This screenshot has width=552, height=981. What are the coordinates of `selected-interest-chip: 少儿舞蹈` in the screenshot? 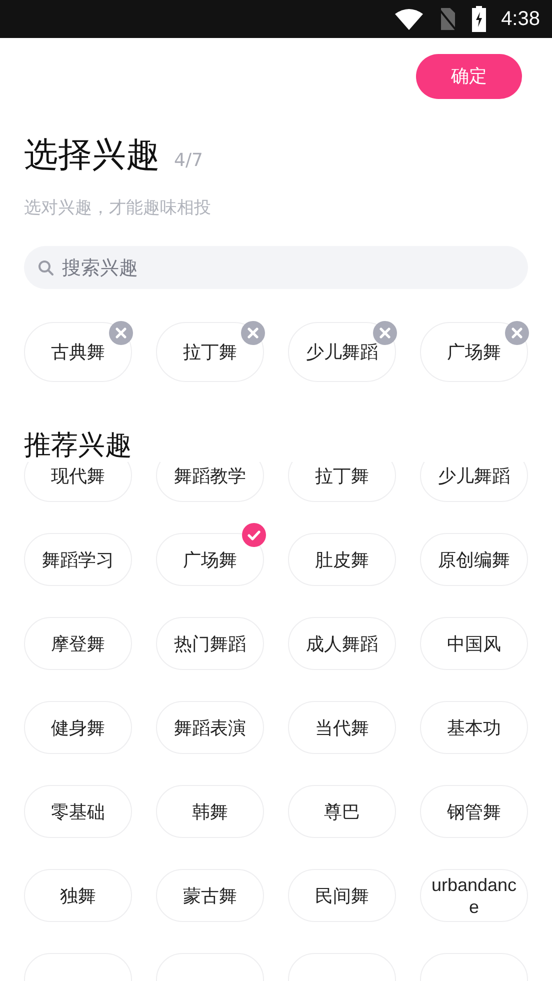 It's located at (342, 352).